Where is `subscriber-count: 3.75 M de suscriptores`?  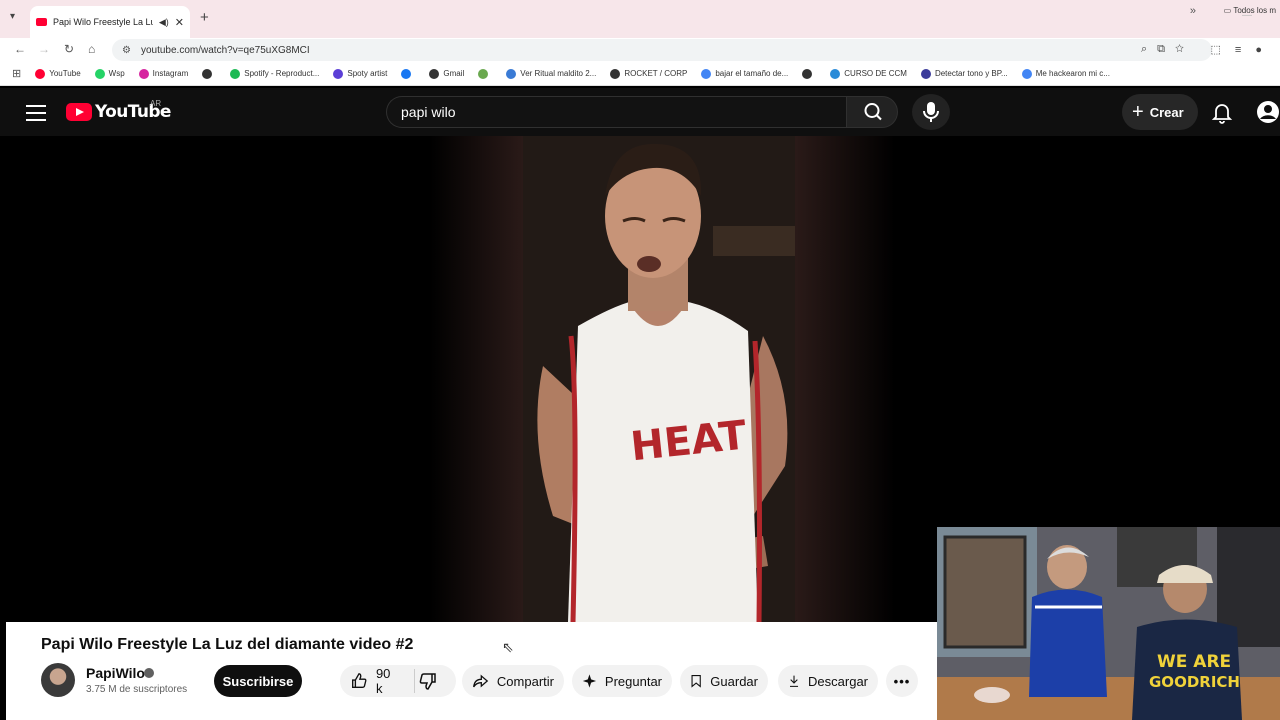 subscriber-count: 3.75 M de suscriptores is located at coordinates (137, 689).